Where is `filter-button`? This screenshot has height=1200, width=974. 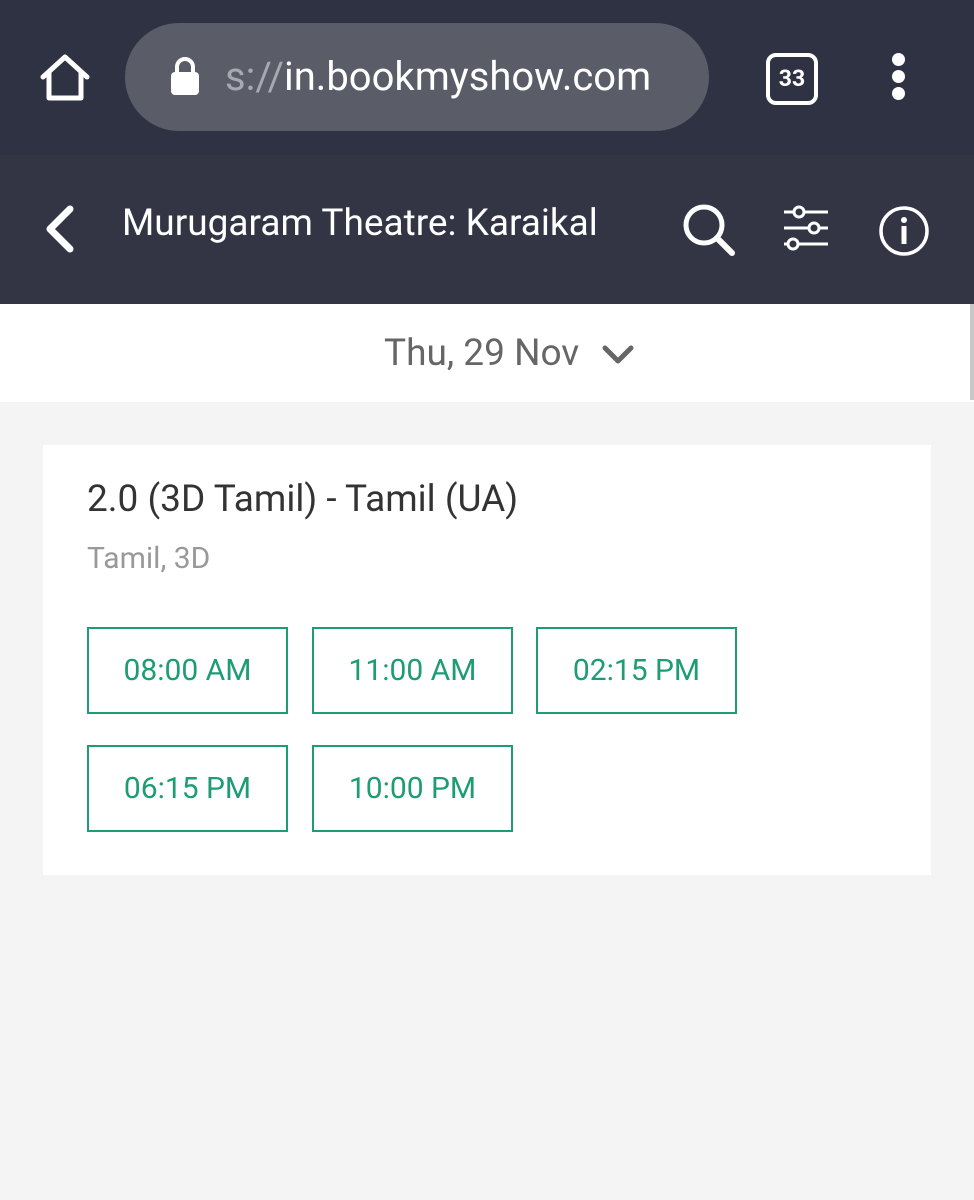 filter-button is located at coordinates (806, 228).